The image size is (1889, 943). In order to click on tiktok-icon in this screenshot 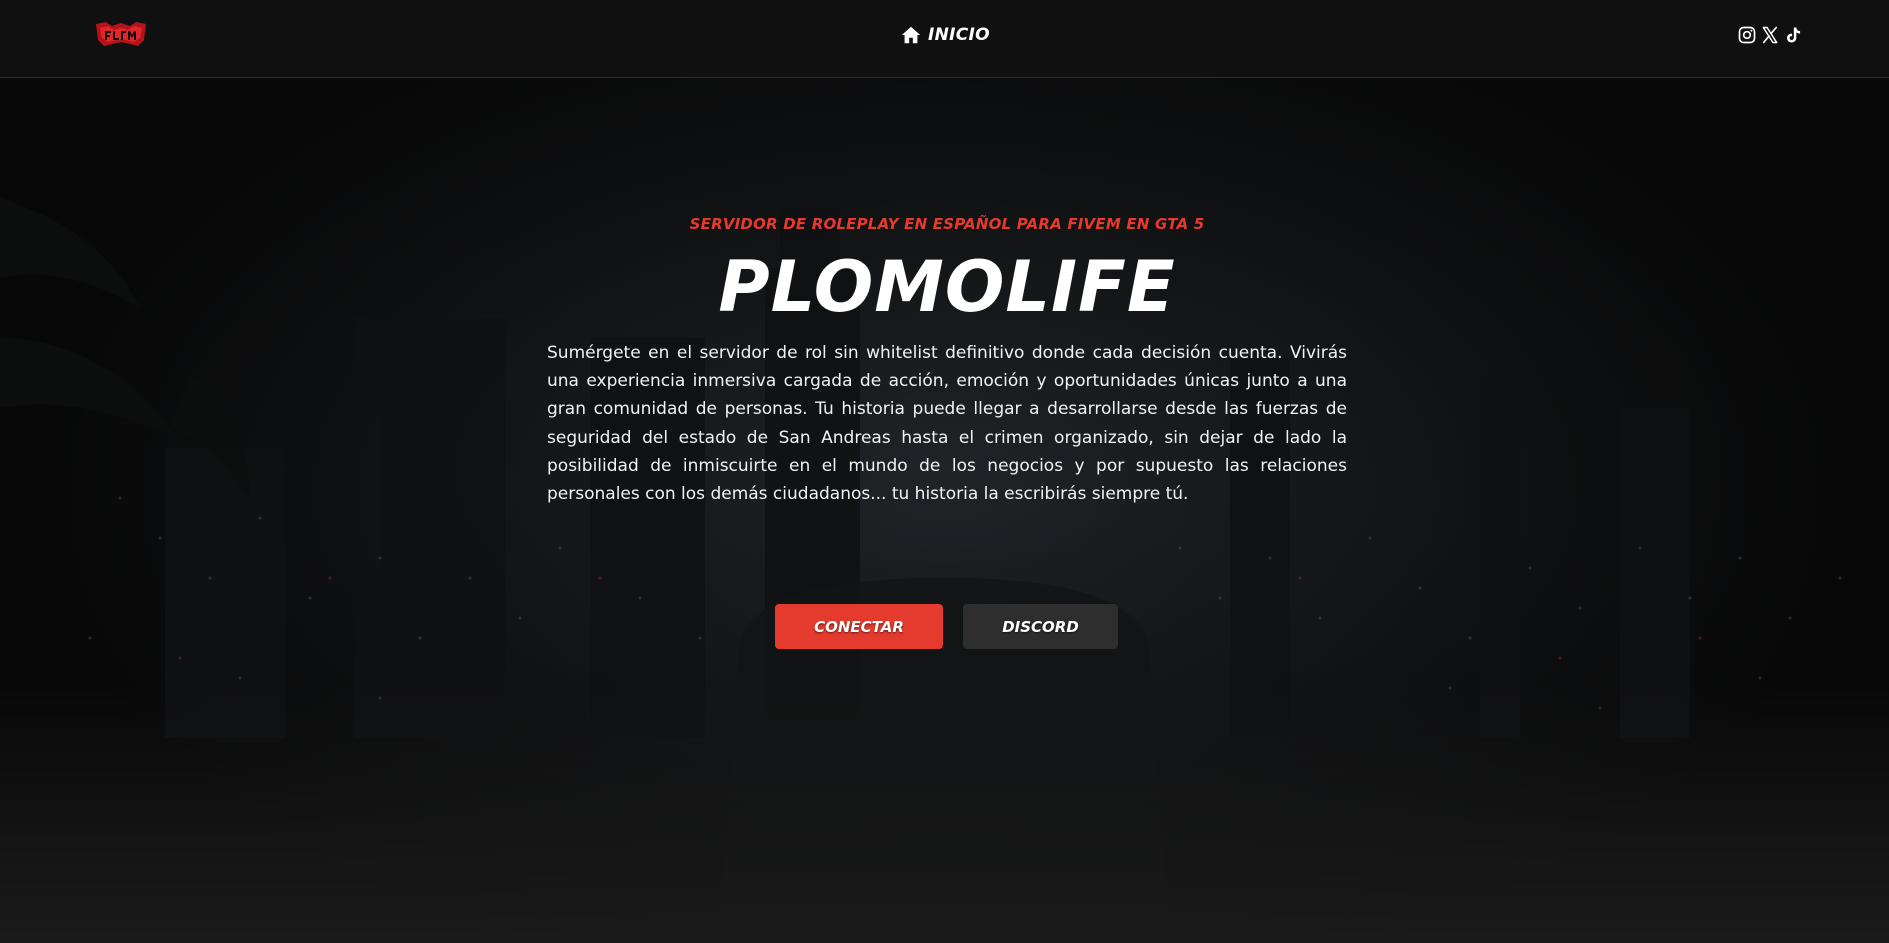, I will do `click(1793, 35)`.